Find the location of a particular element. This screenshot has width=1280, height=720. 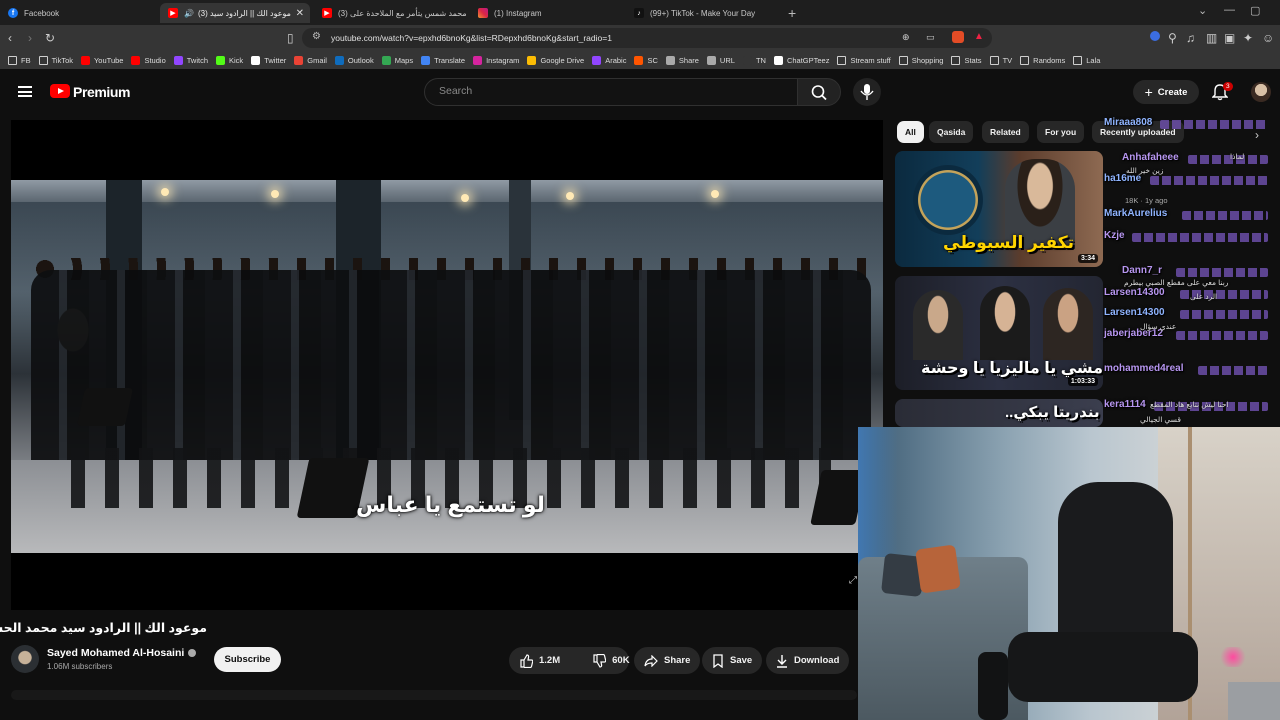

bookmark-star-icon: ▯ is located at coordinates (290, 38).